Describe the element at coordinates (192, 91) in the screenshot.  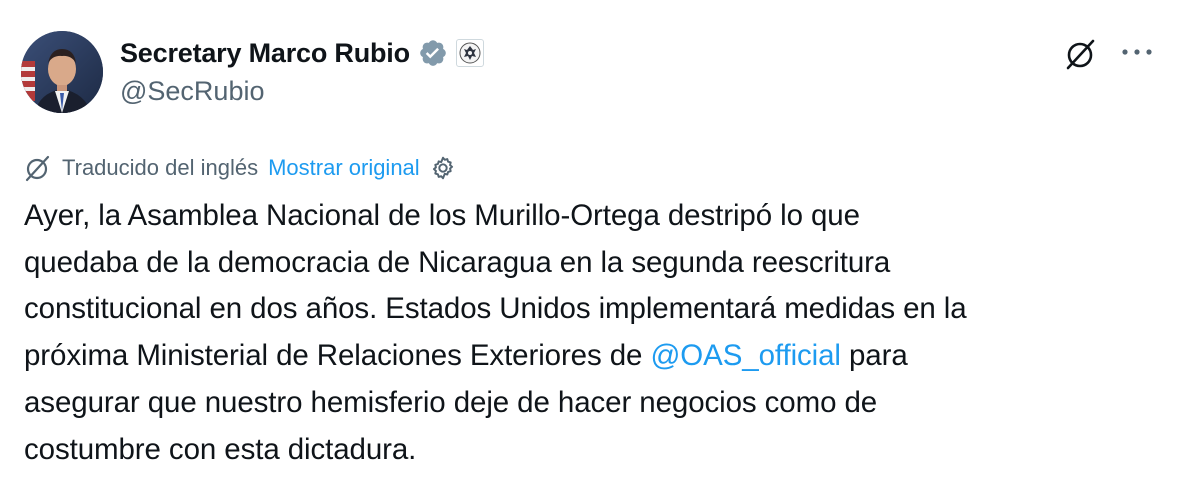
I see `author-handle: @SecRubio` at that location.